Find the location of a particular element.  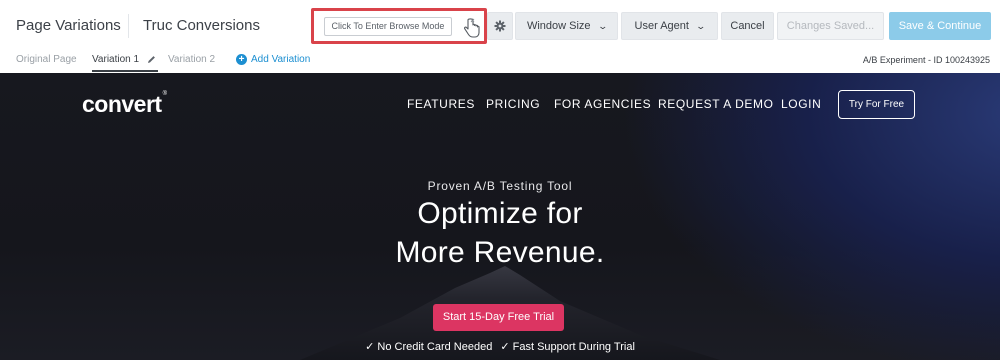

hand-pointer-icon is located at coordinates (472, 28).